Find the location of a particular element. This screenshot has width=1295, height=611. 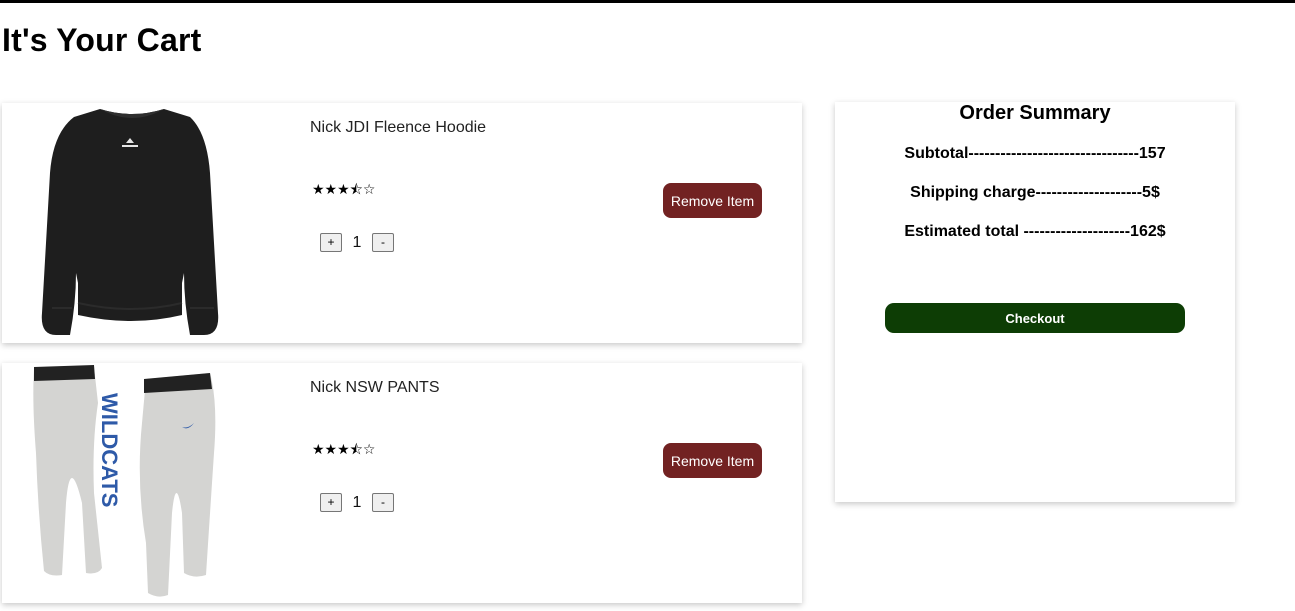

estimated-total-line: Estimated total --------------------162$ is located at coordinates (1035, 231).